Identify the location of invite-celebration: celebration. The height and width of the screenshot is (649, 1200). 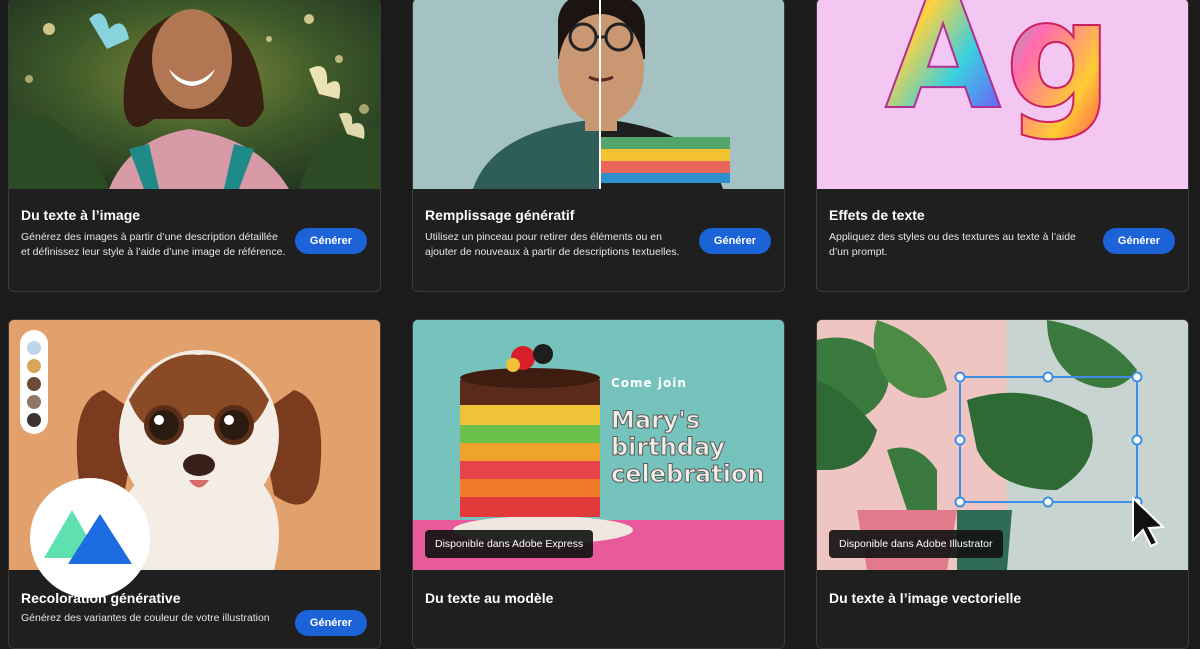
(688, 474).